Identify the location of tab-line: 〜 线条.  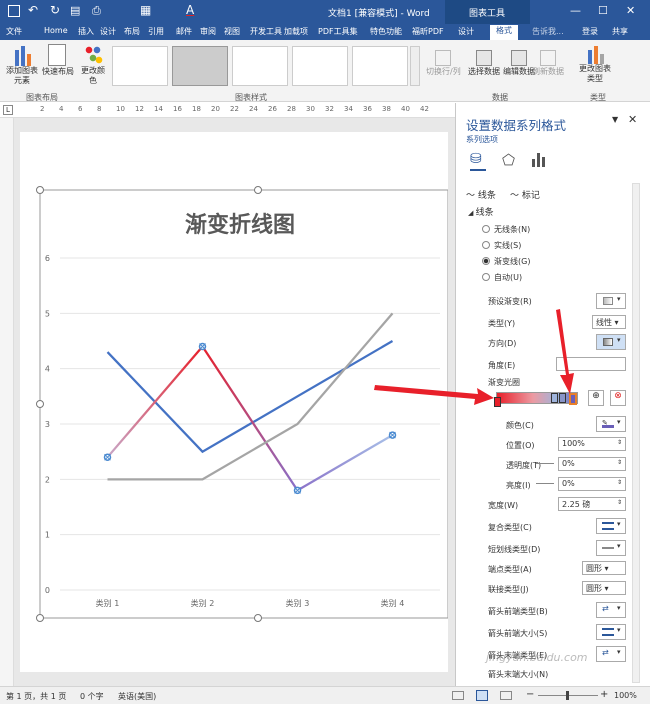
(481, 194).